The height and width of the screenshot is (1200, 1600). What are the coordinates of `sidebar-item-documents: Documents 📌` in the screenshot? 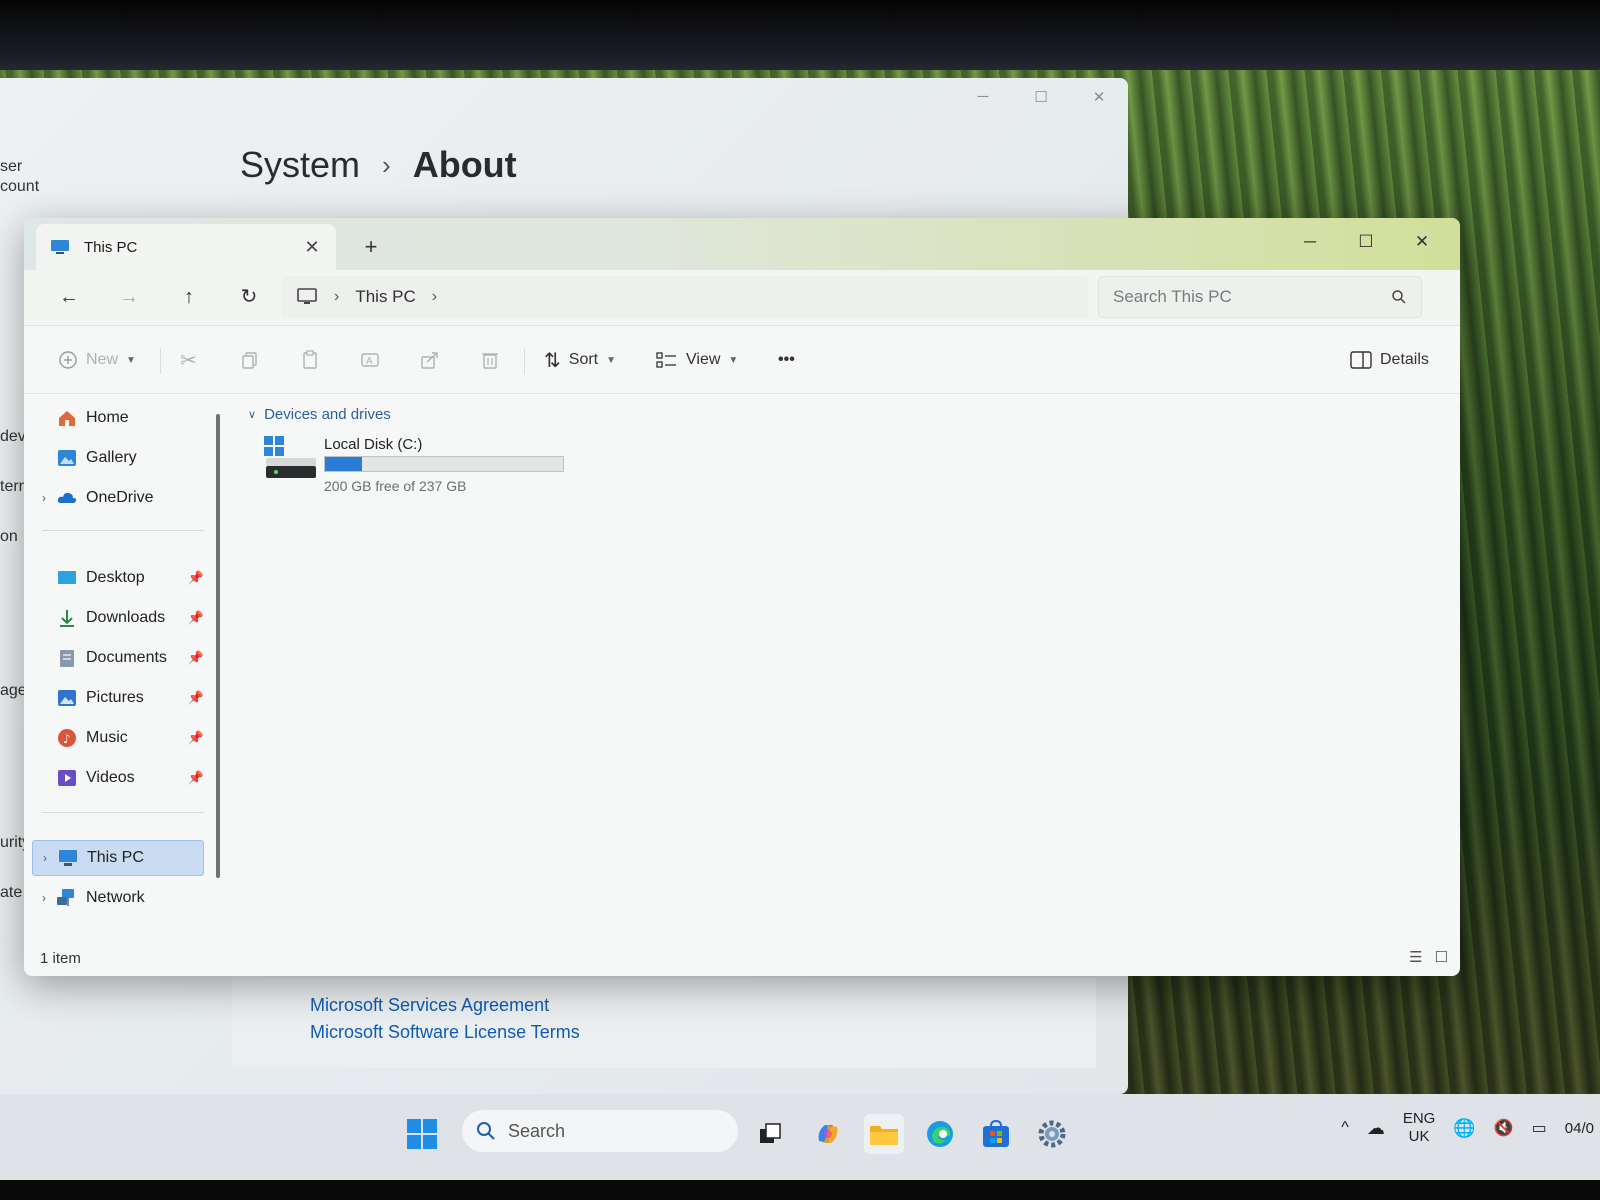 It's located at (118, 658).